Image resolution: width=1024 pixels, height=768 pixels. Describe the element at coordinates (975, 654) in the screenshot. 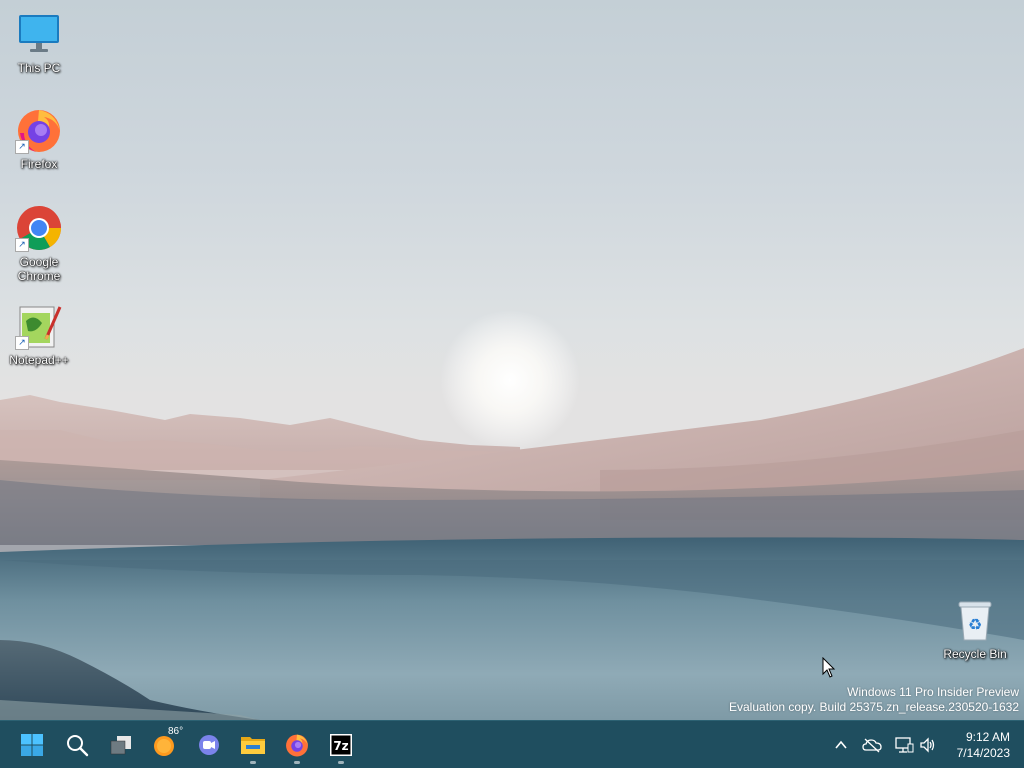

I see `desktop-icon-label: Recycle Bin` at that location.